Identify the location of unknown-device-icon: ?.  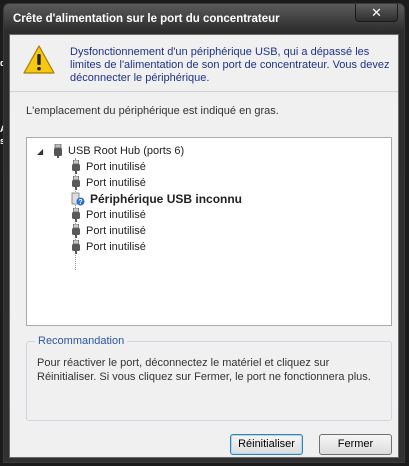
(78, 199).